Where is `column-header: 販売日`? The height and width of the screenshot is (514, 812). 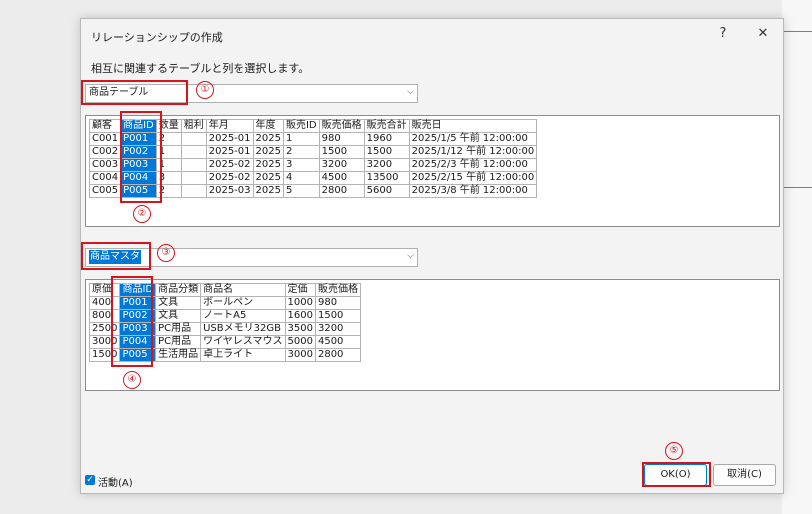 column-header: 販売日 is located at coordinates (473, 126).